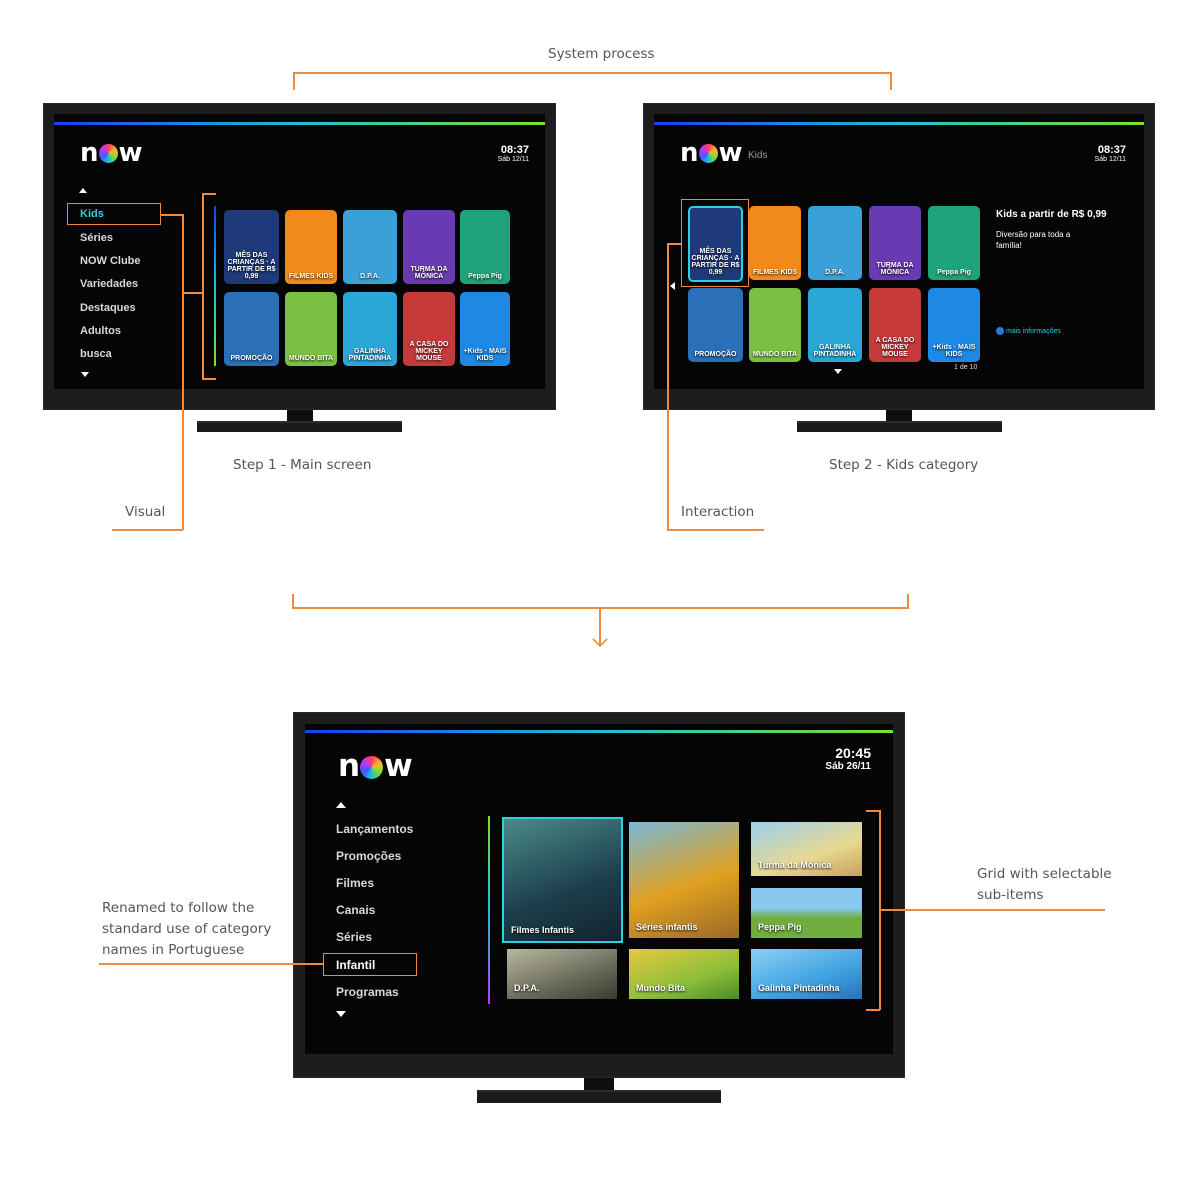  What do you see at coordinates (209, 379) in the screenshot?
I see `tiles-bracket-bottom` at bounding box center [209, 379].